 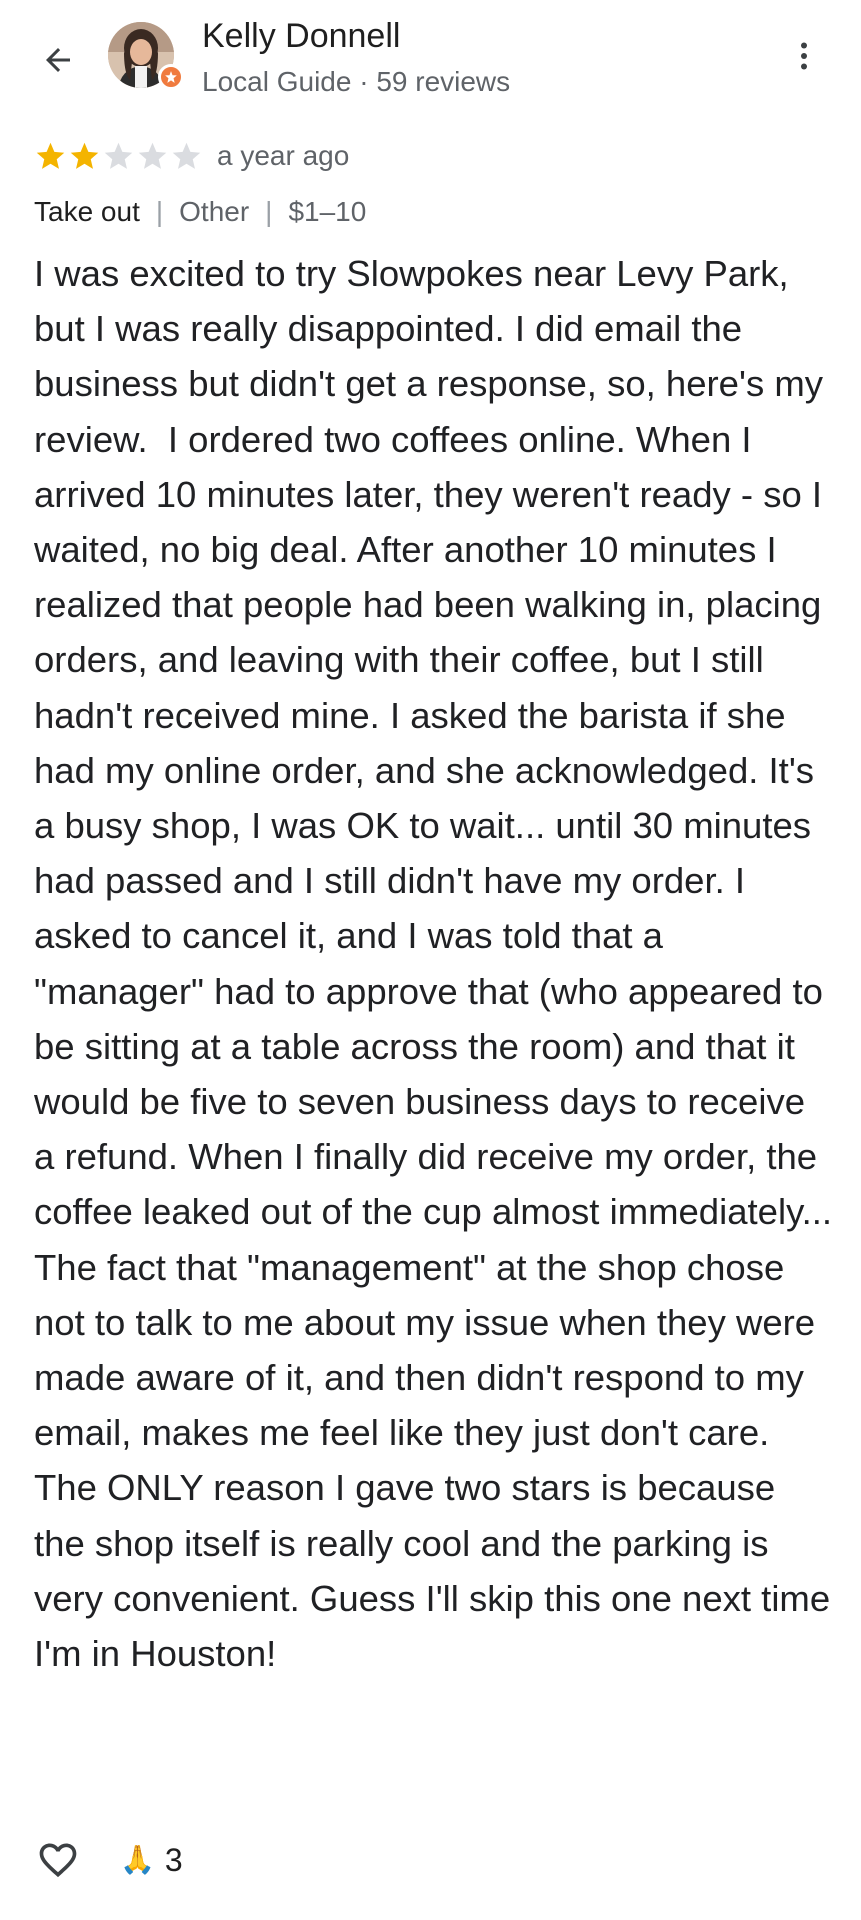 I want to click on tag-meal-type: Other, so click(x=214, y=211).